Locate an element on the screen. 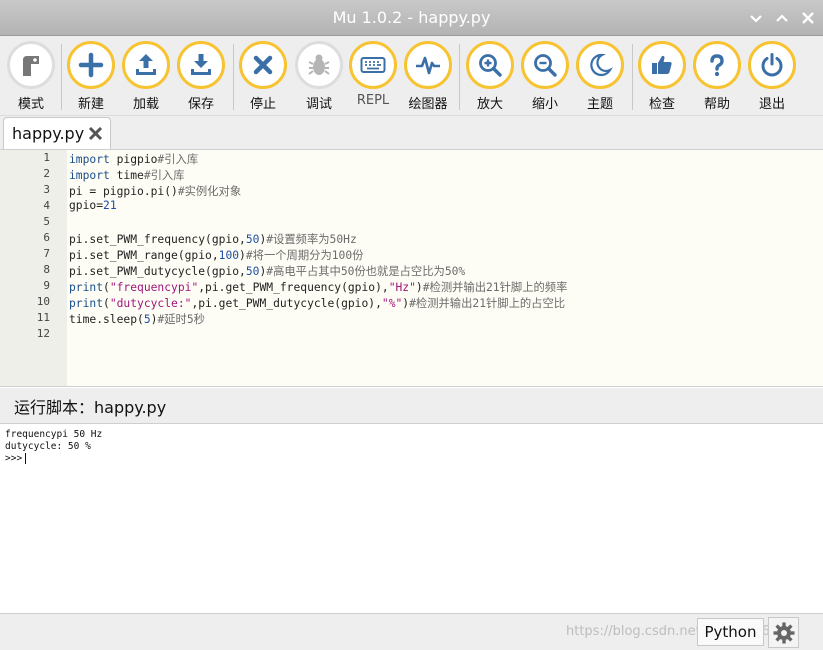  zoom-out-button-circle is located at coordinates (545, 65).